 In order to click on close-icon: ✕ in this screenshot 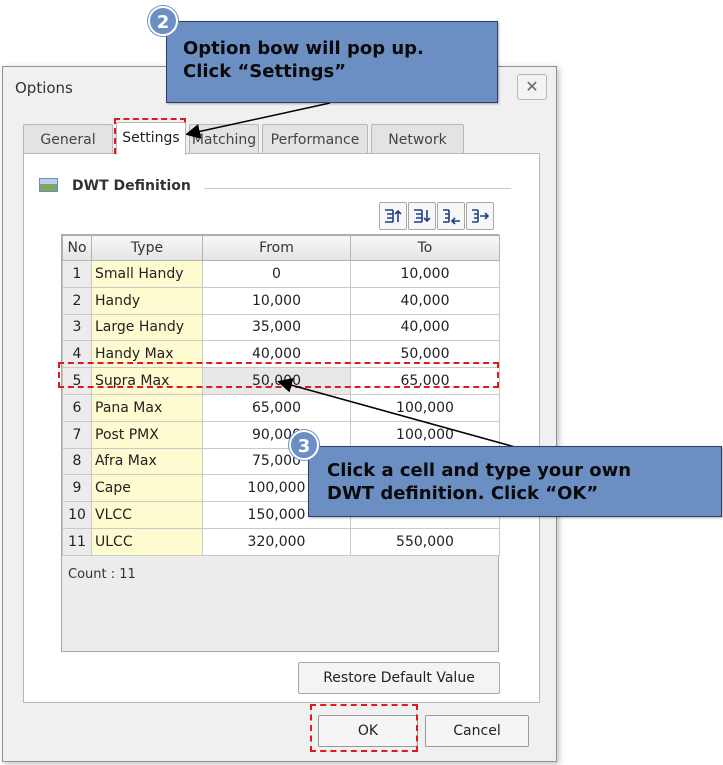, I will do `click(532, 86)`.